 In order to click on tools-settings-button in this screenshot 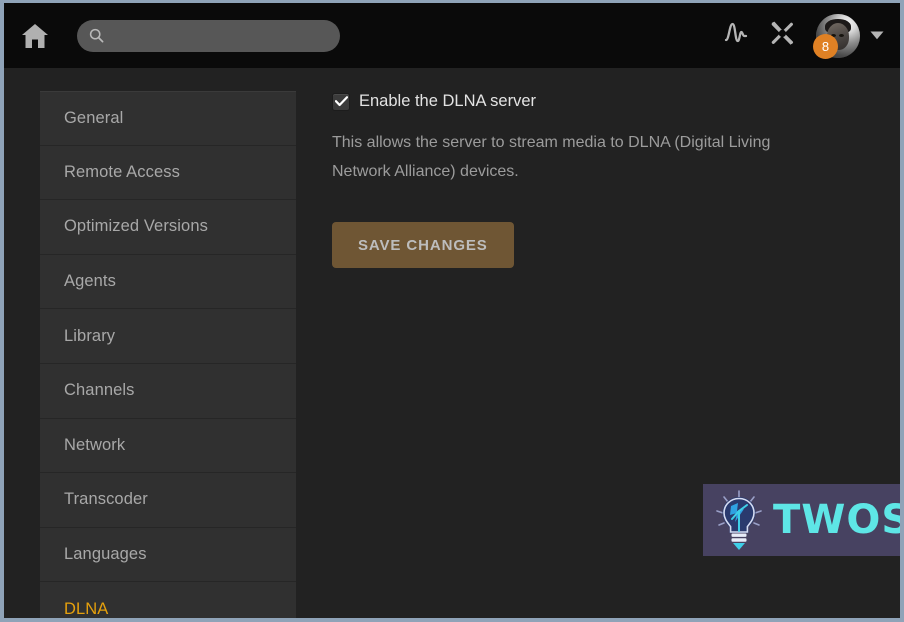, I will do `click(782, 36)`.